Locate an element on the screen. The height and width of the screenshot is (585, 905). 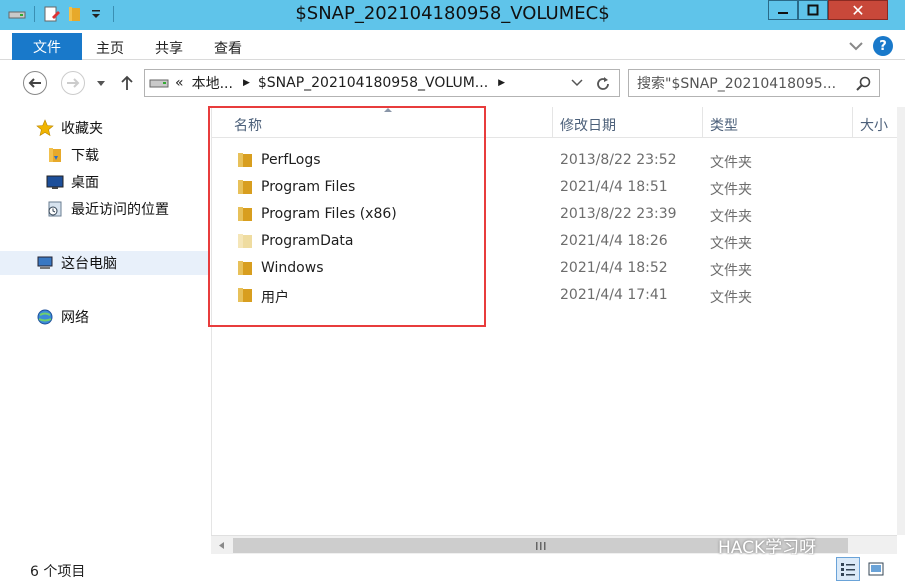
minimize-button is located at coordinates (783, 10).